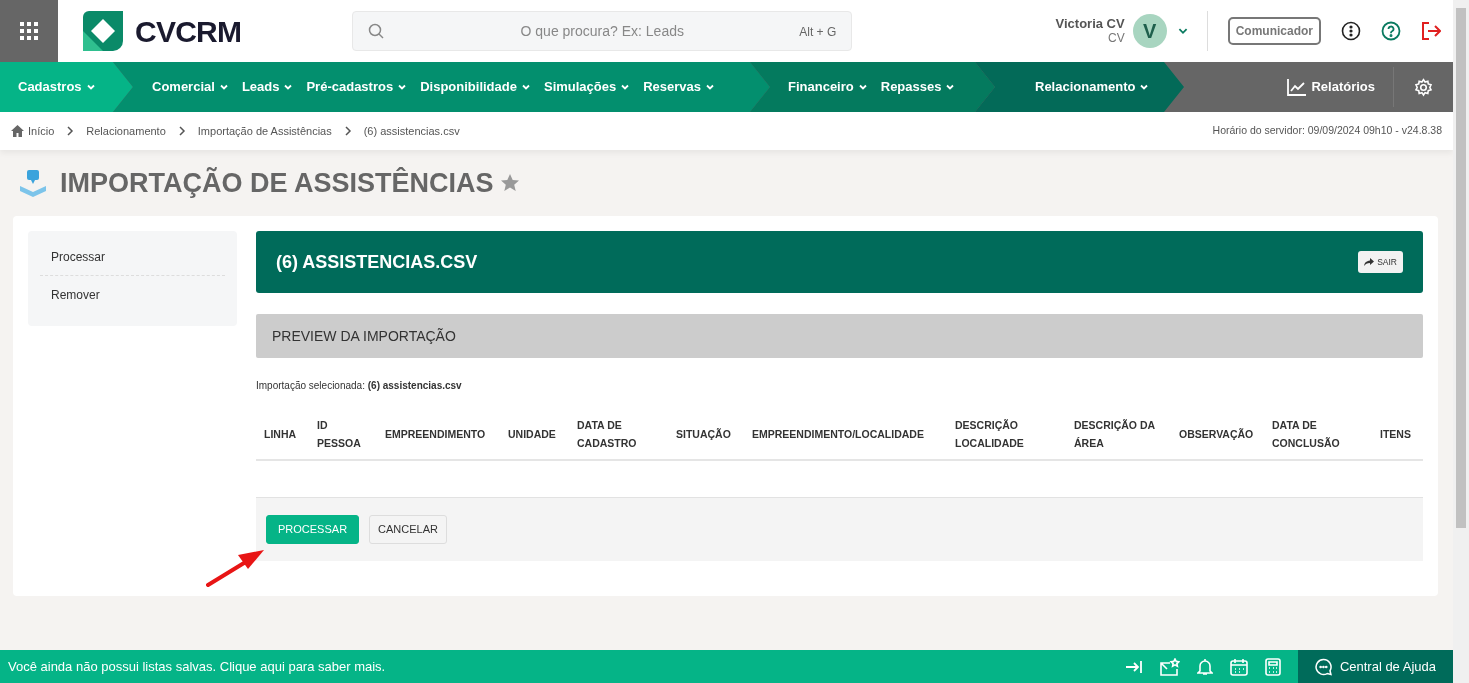  Describe the element at coordinates (1395, 434) in the screenshot. I see `column-header: ITENS` at that location.